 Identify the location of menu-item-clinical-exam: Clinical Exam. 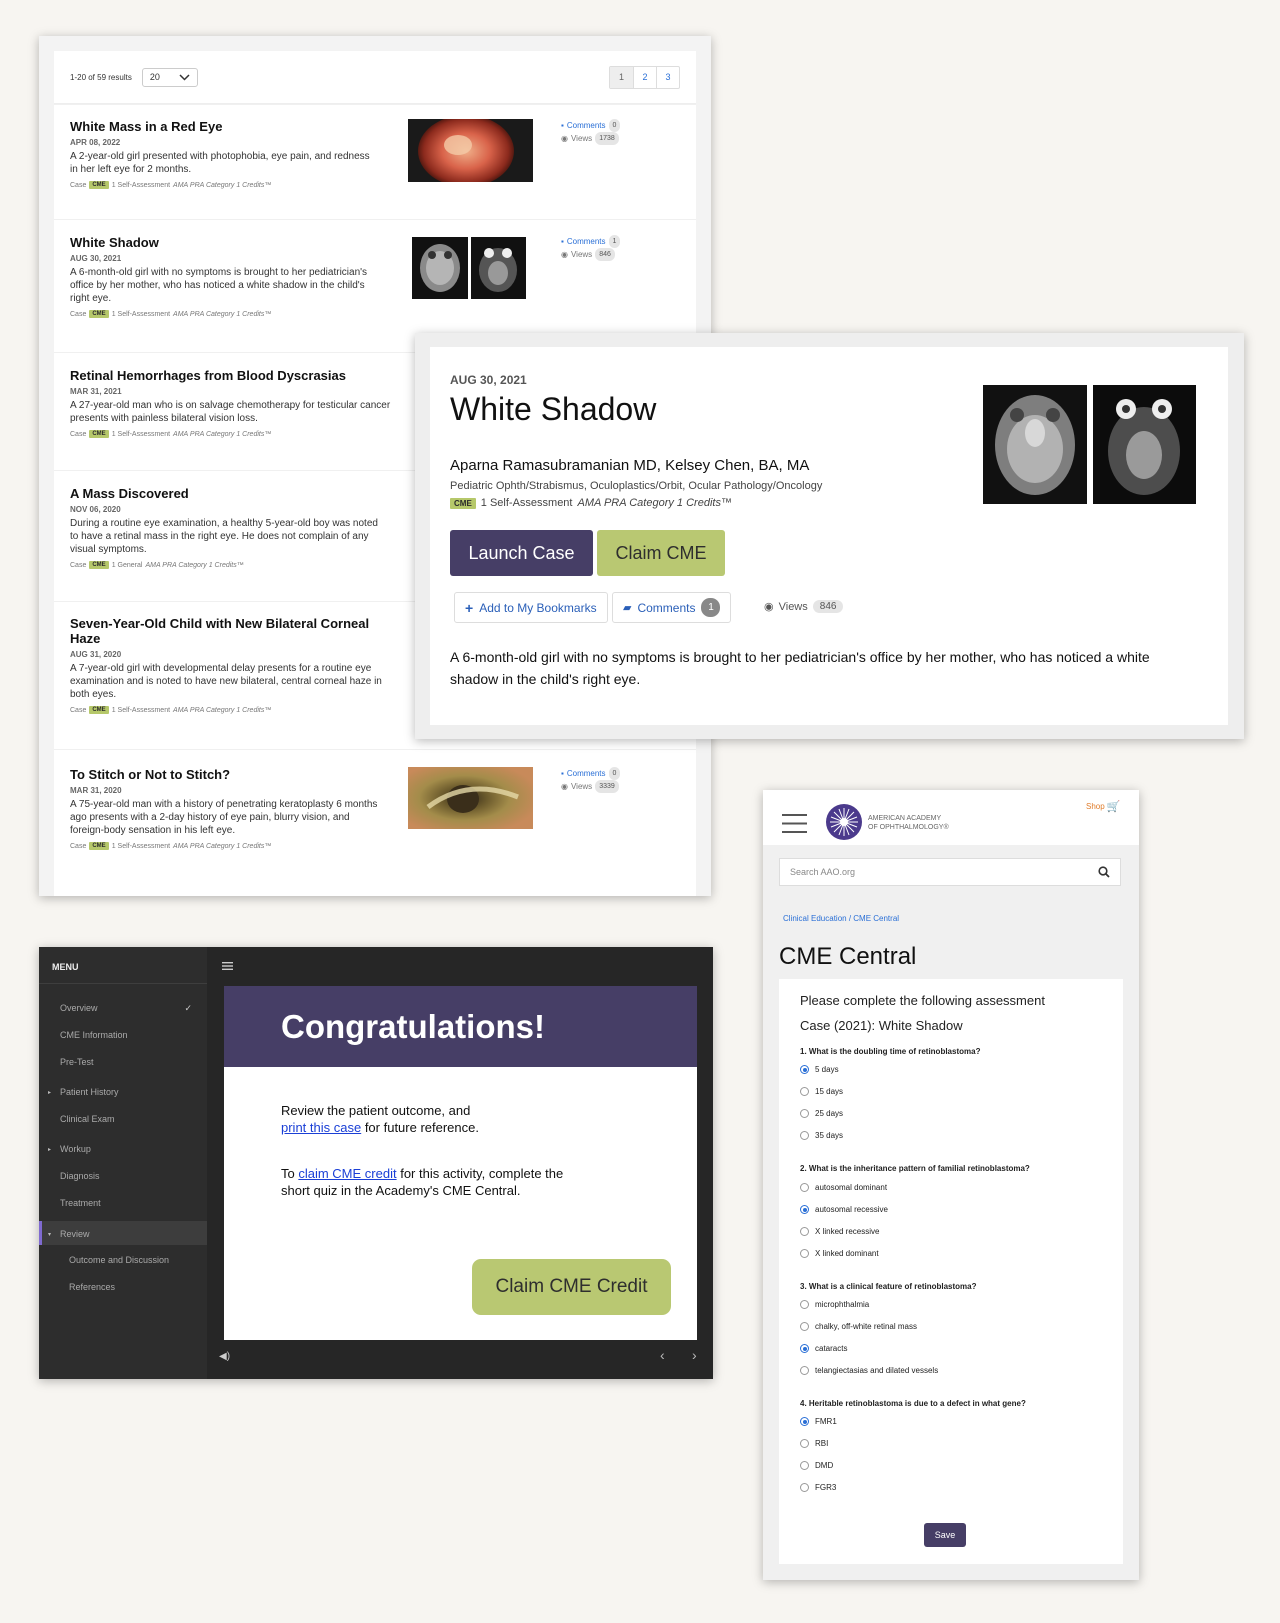
(123, 1119).